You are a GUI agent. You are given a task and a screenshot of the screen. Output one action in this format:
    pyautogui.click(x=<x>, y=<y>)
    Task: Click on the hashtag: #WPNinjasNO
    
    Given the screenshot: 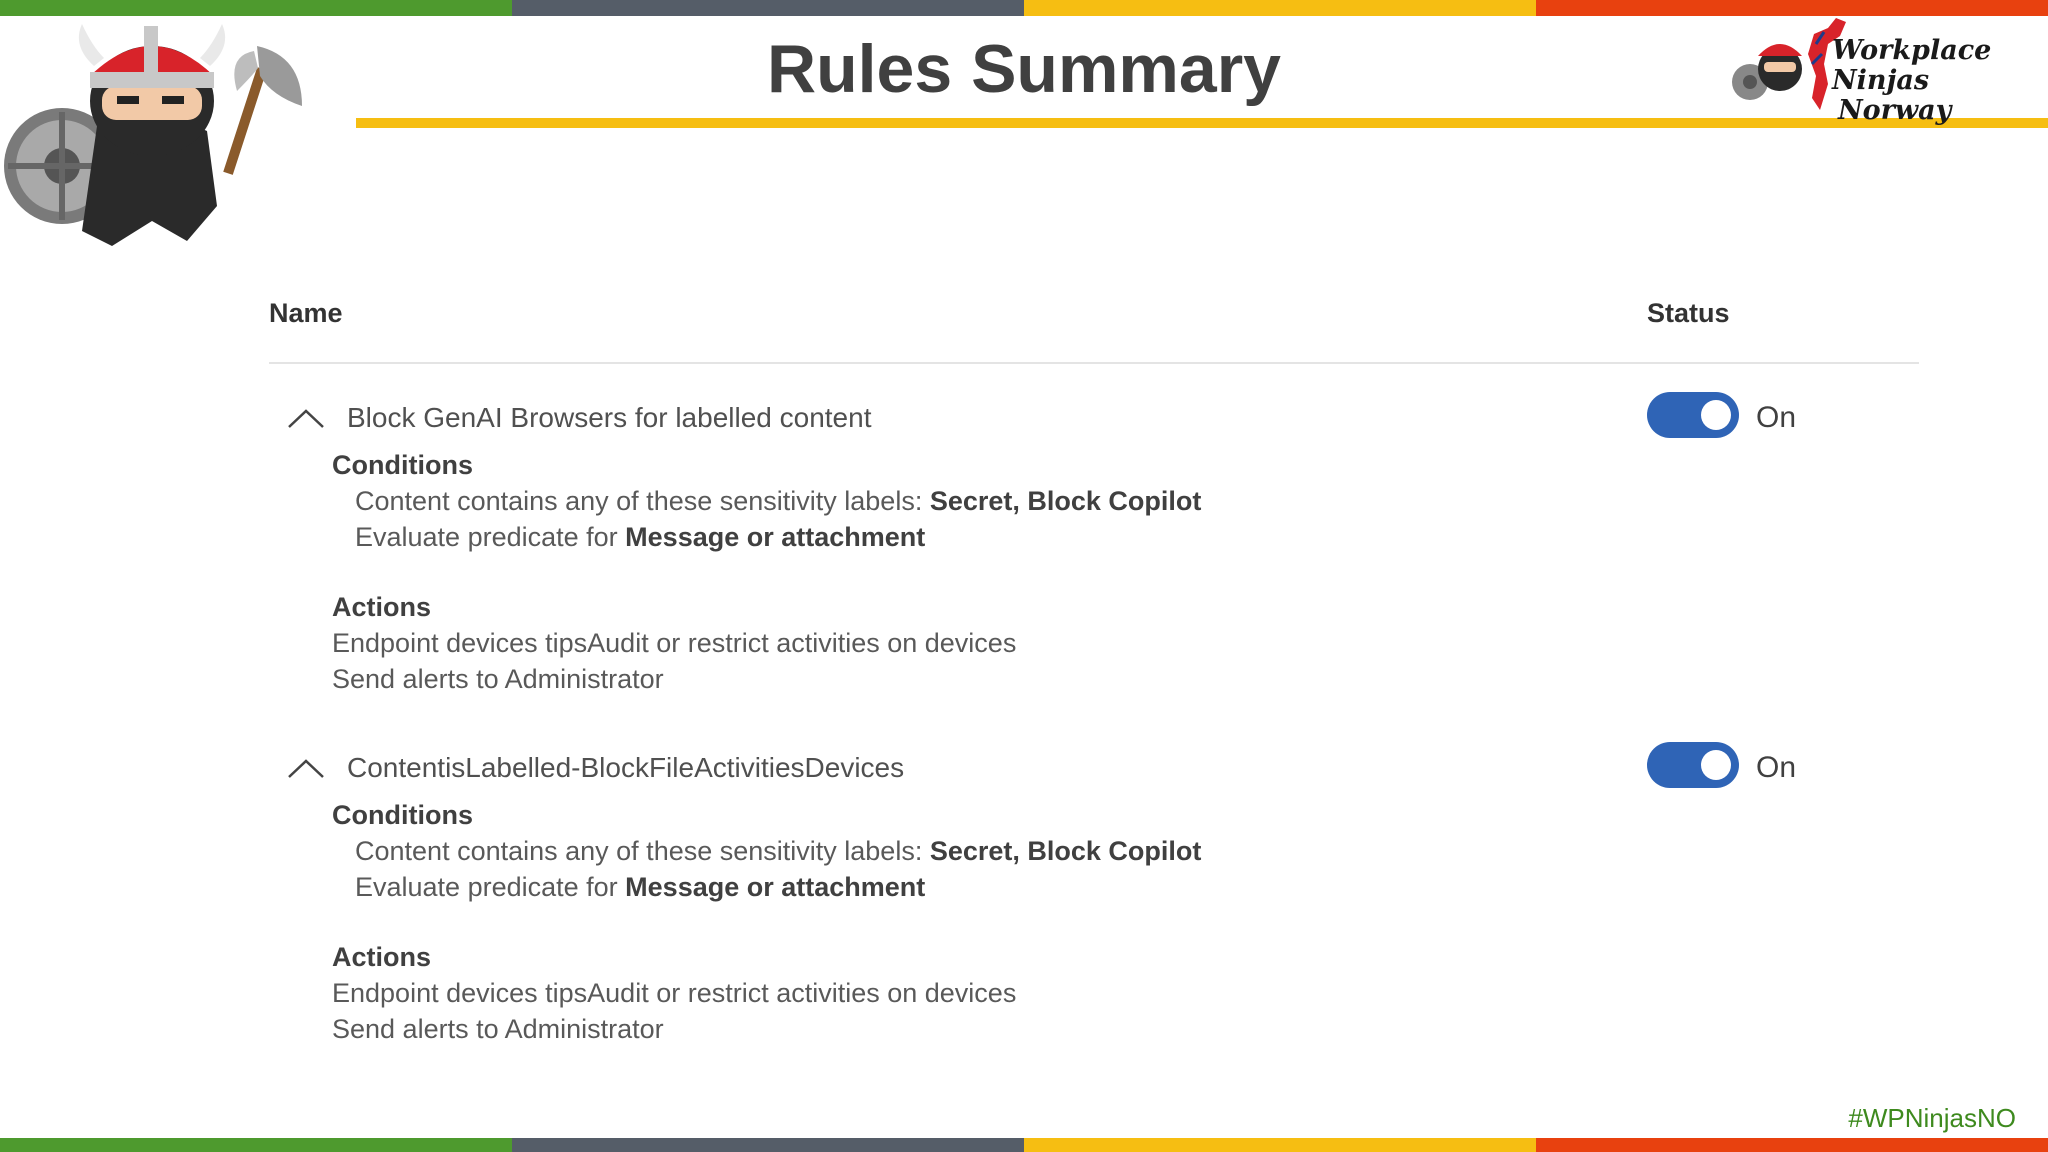 What is the action you would take?
    pyautogui.click(x=1932, y=1118)
    